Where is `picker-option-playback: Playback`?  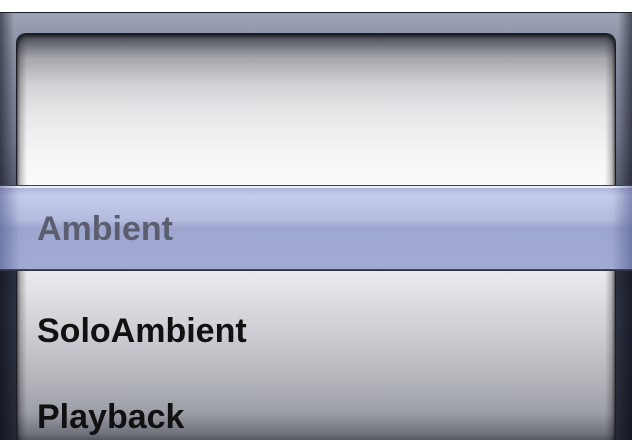 picker-option-playback: Playback is located at coordinates (110, 417).